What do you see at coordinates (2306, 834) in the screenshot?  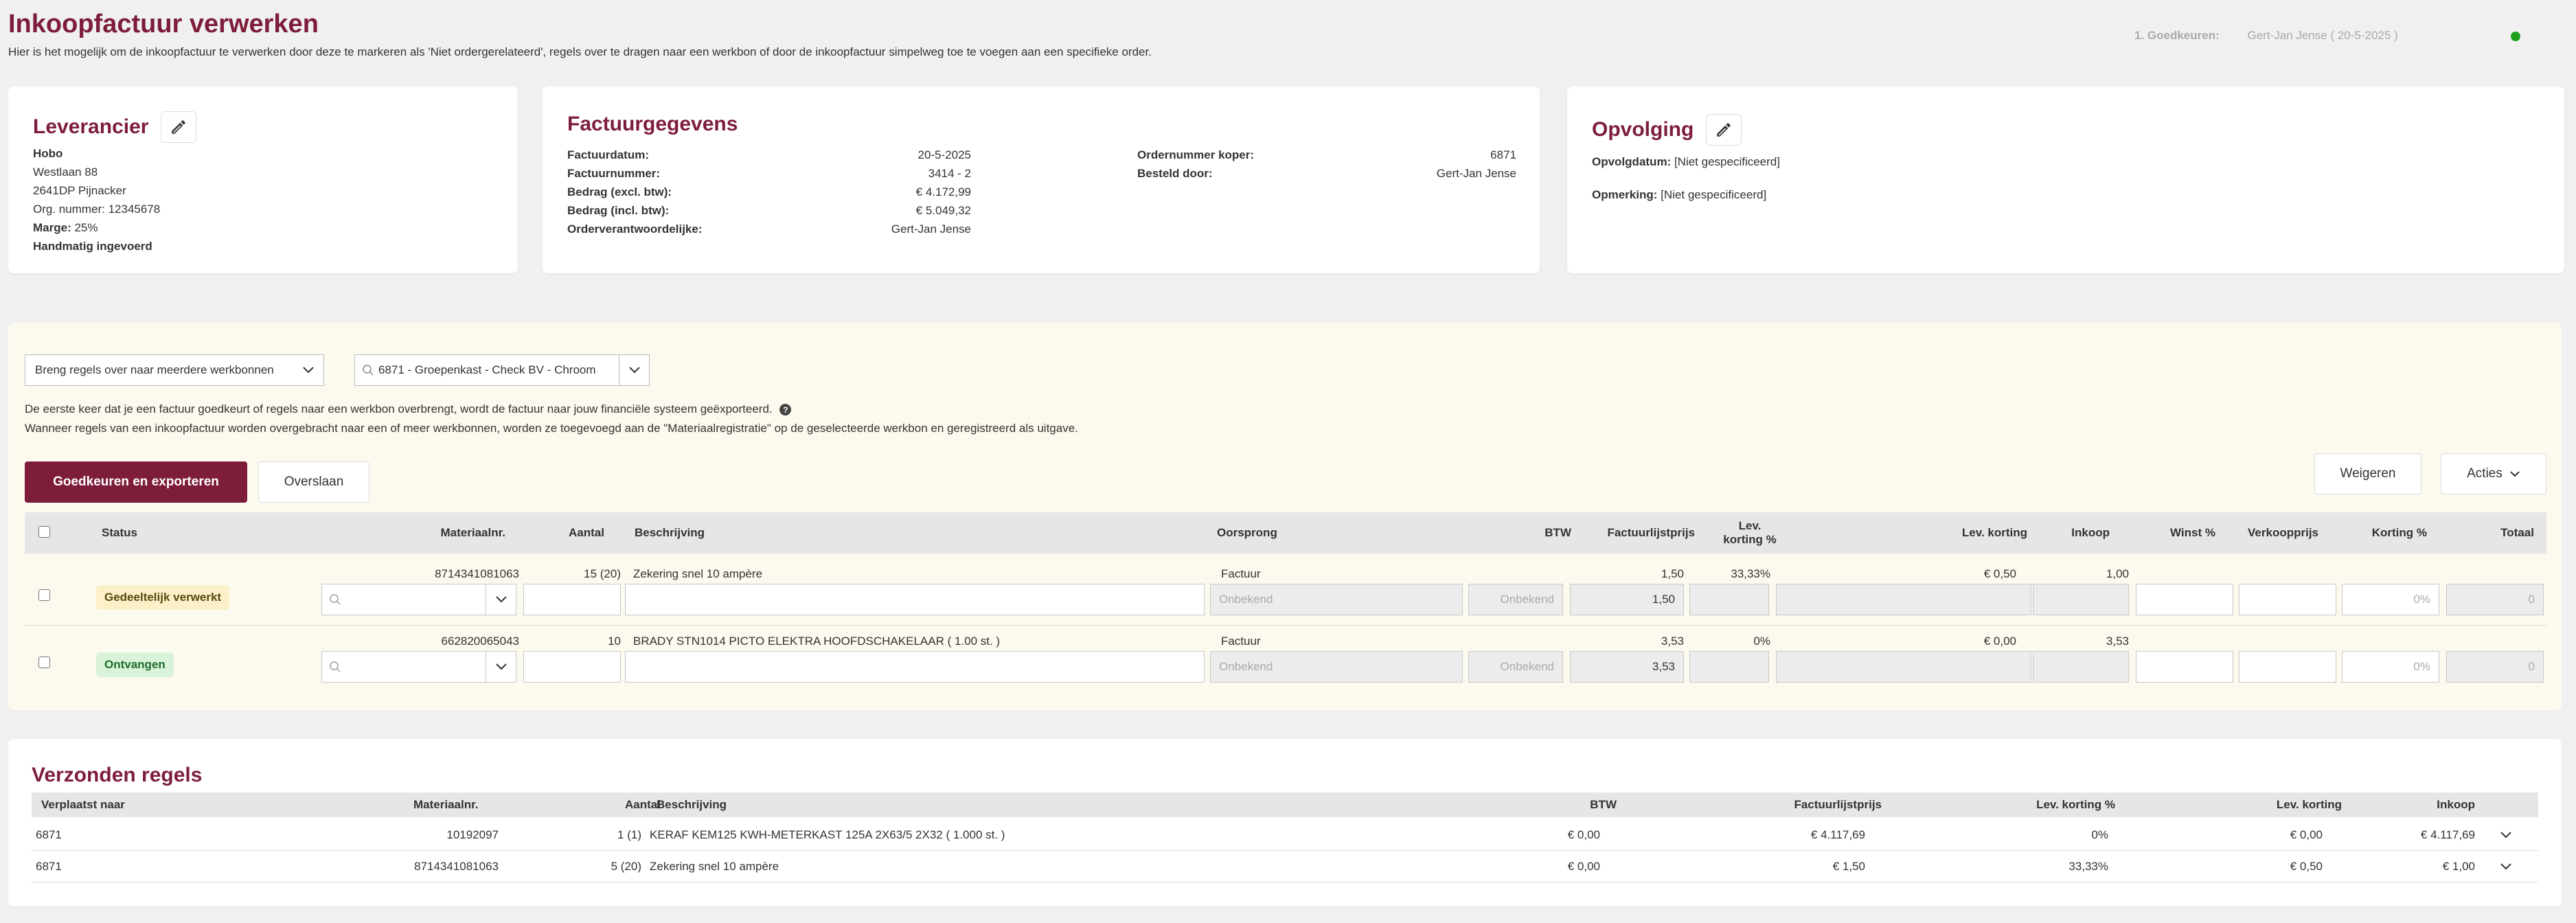 I see `discount-amount: € 0,00` at bounding box center [2306, 834].